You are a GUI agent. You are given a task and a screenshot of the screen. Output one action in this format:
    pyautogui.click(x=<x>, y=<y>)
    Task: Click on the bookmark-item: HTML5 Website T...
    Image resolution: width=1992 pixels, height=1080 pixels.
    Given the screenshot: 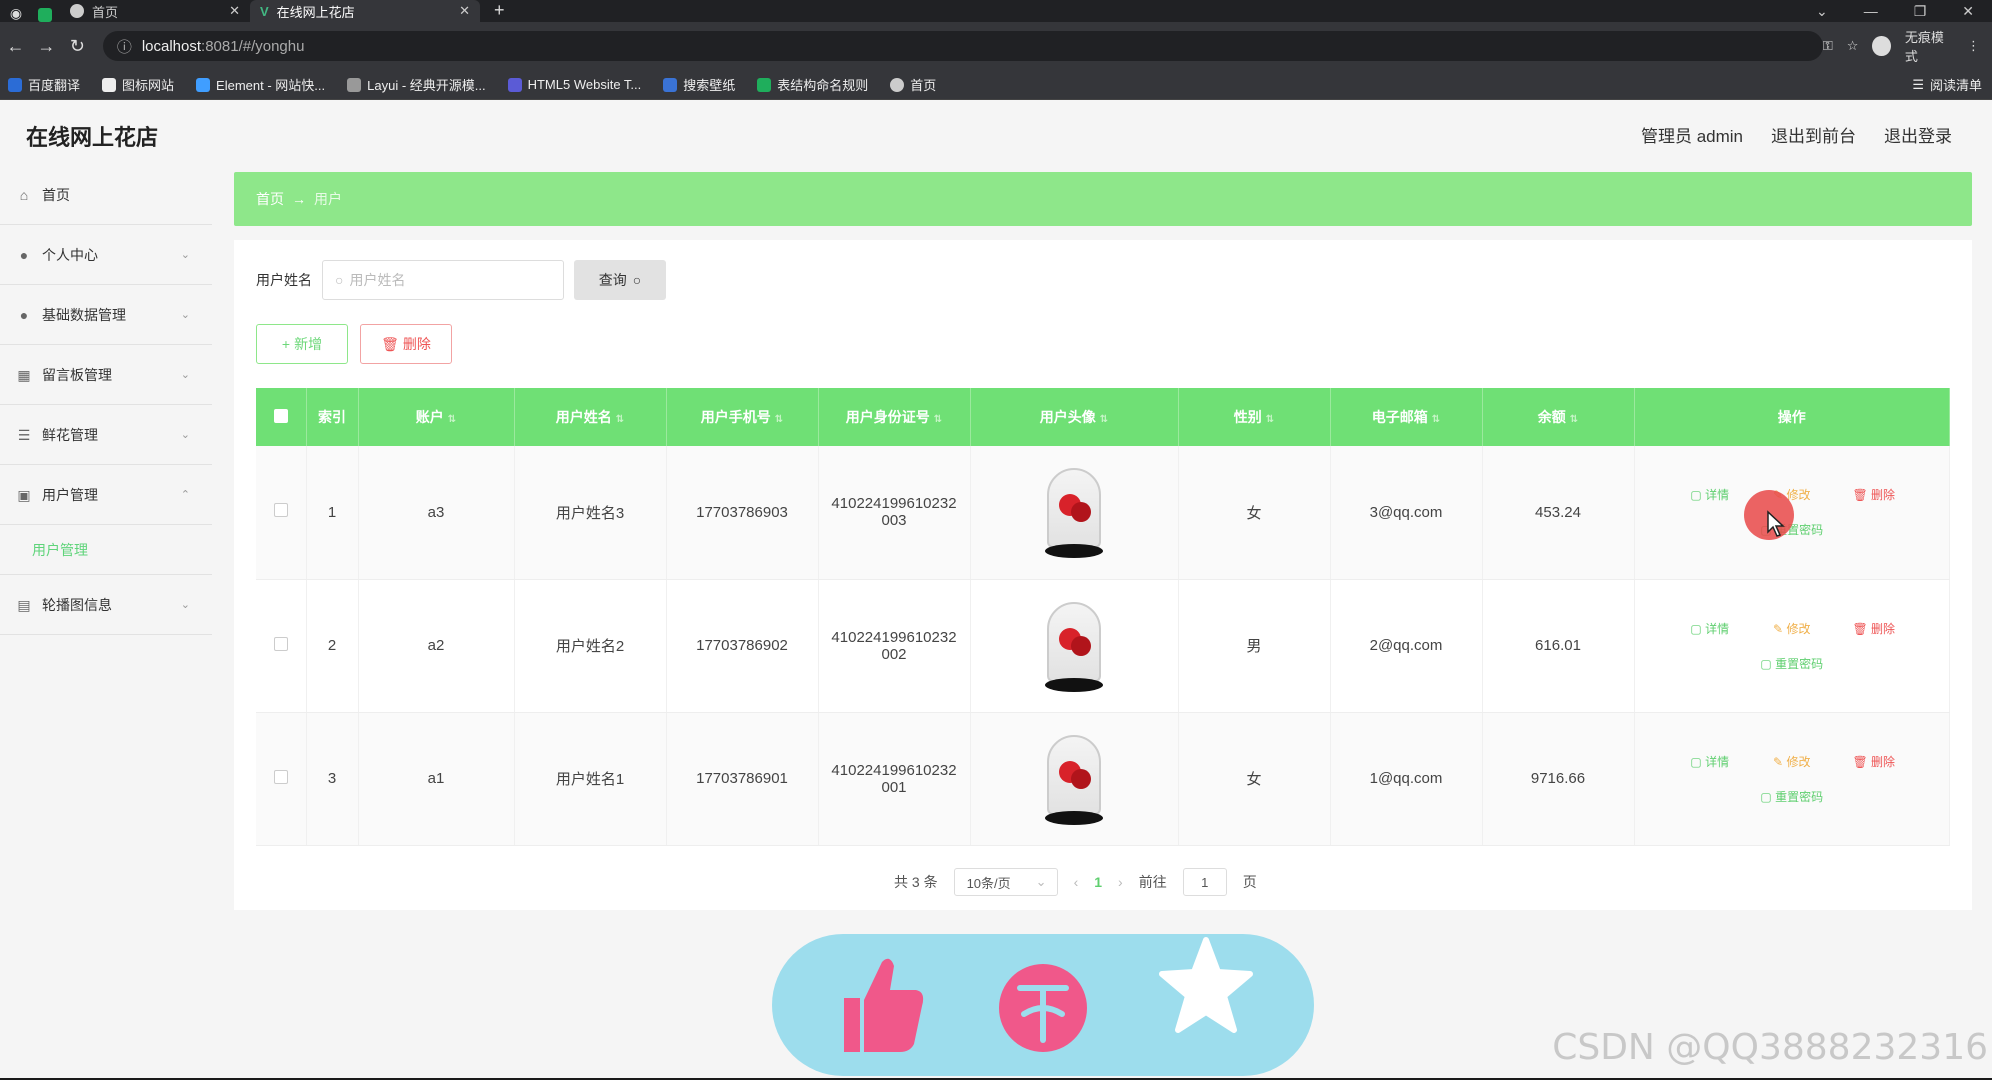 What is the action you would take?
    pyautogui.click(x=574, y=84)
    